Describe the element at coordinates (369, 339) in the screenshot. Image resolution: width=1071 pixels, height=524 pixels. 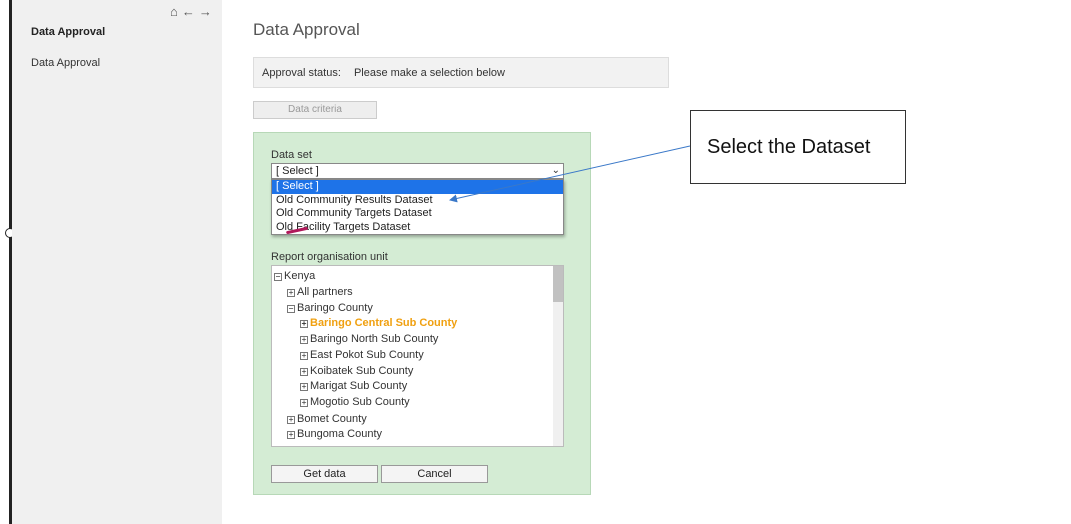
I see `tree-node: + Baringo North Sub County` at that location.